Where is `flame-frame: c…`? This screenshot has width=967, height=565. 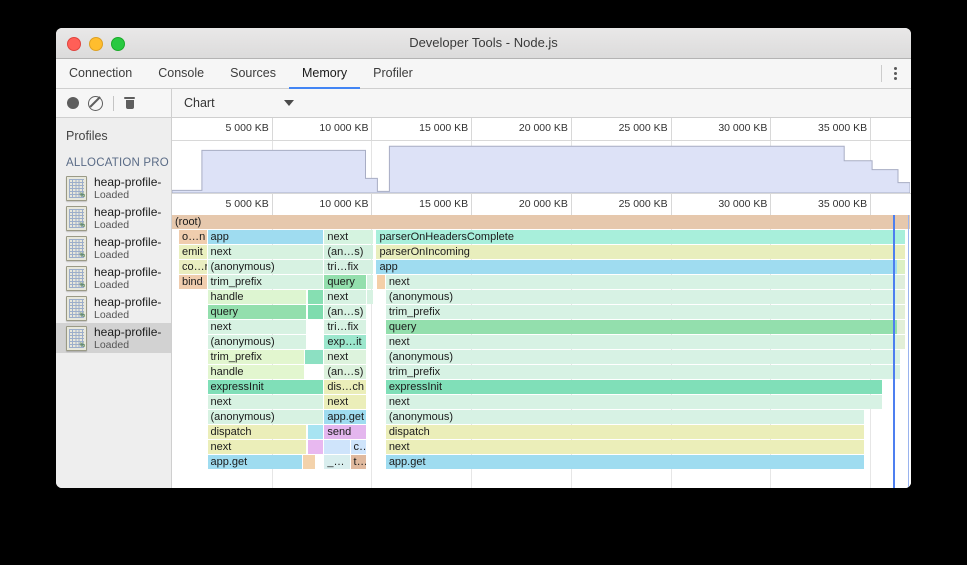 flame-frame: c… is located at coordinates (358, 447).